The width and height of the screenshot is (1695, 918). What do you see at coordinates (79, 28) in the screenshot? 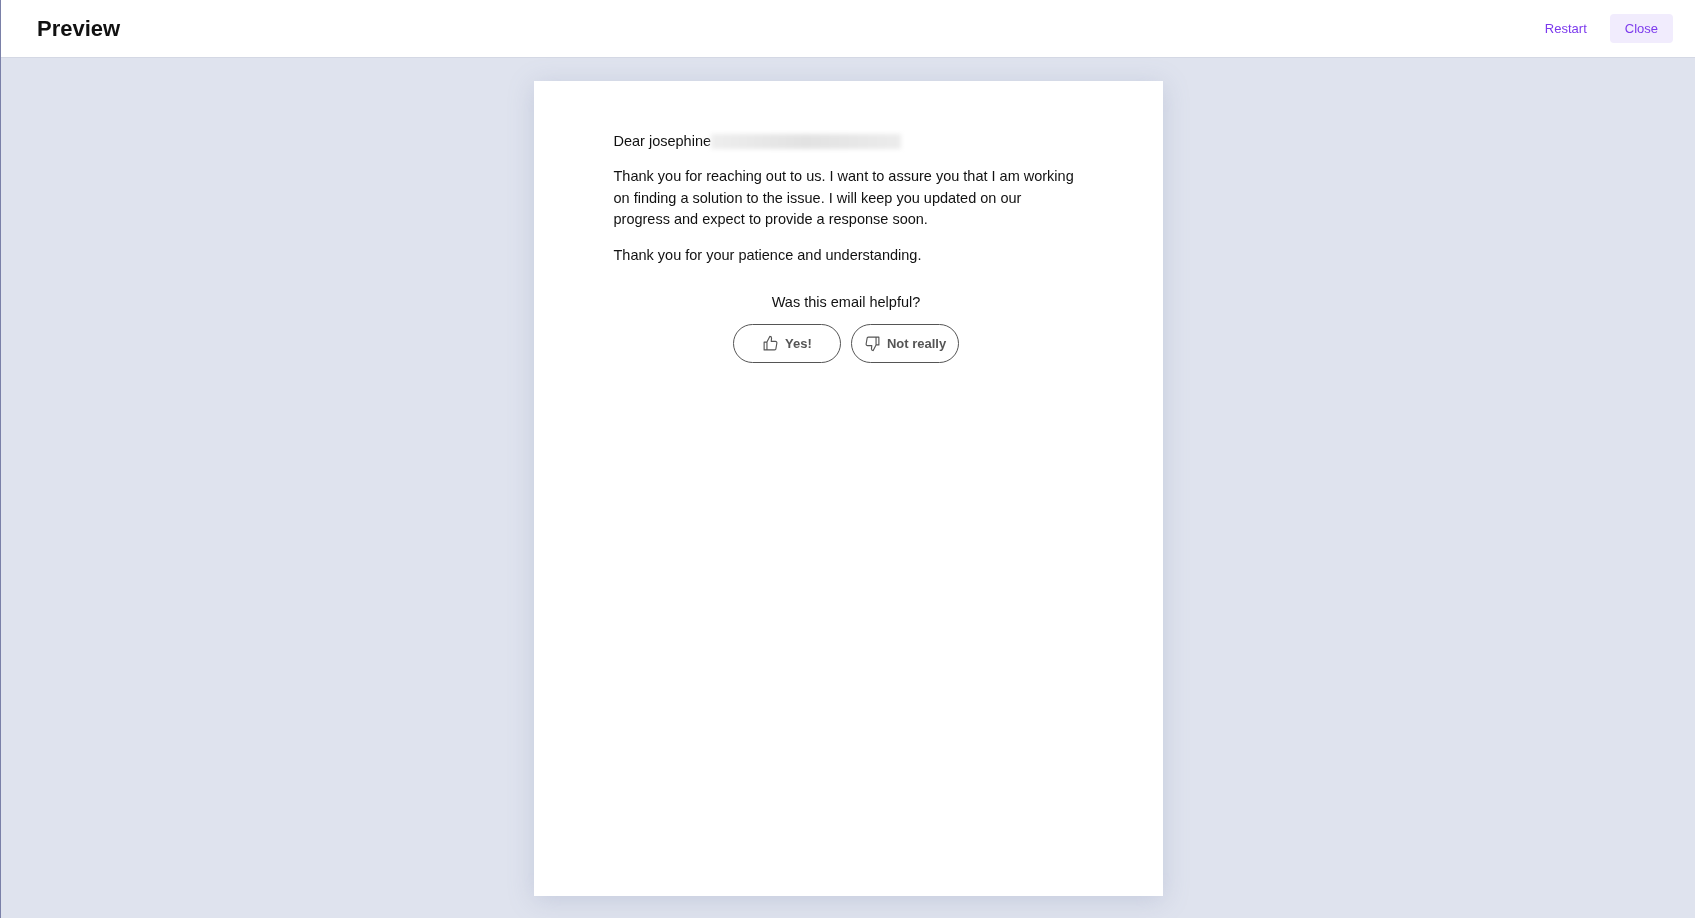
I see `page-title: Preview` at bounding box center [79, 28].